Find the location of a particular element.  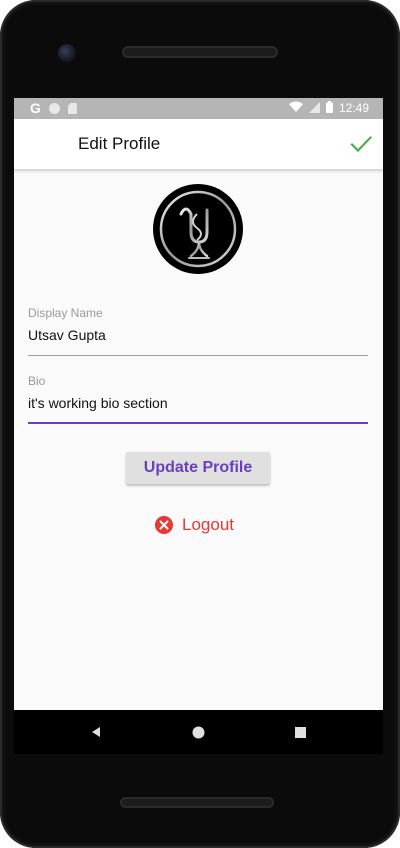

back-icon is located at coordinates (96, 732).